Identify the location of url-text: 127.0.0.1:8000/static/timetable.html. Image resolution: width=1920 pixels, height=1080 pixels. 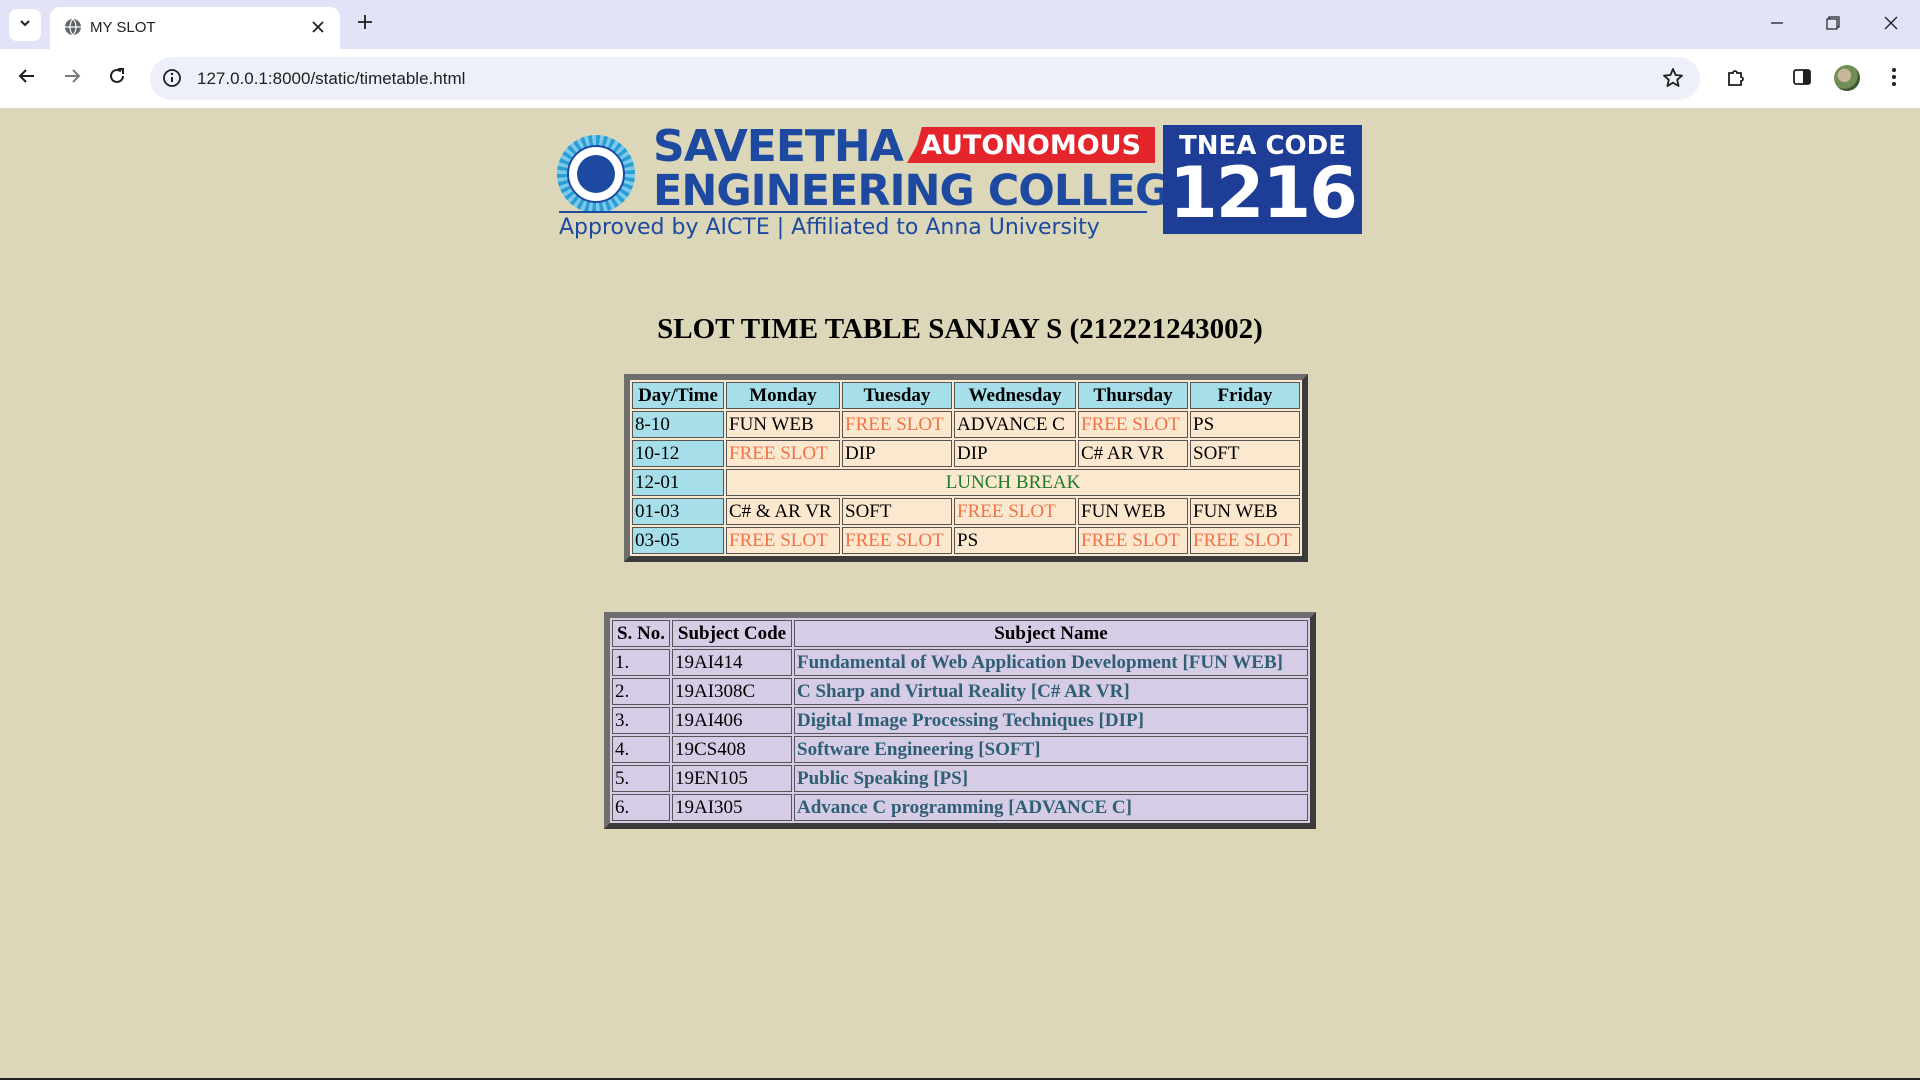
(331, 79).